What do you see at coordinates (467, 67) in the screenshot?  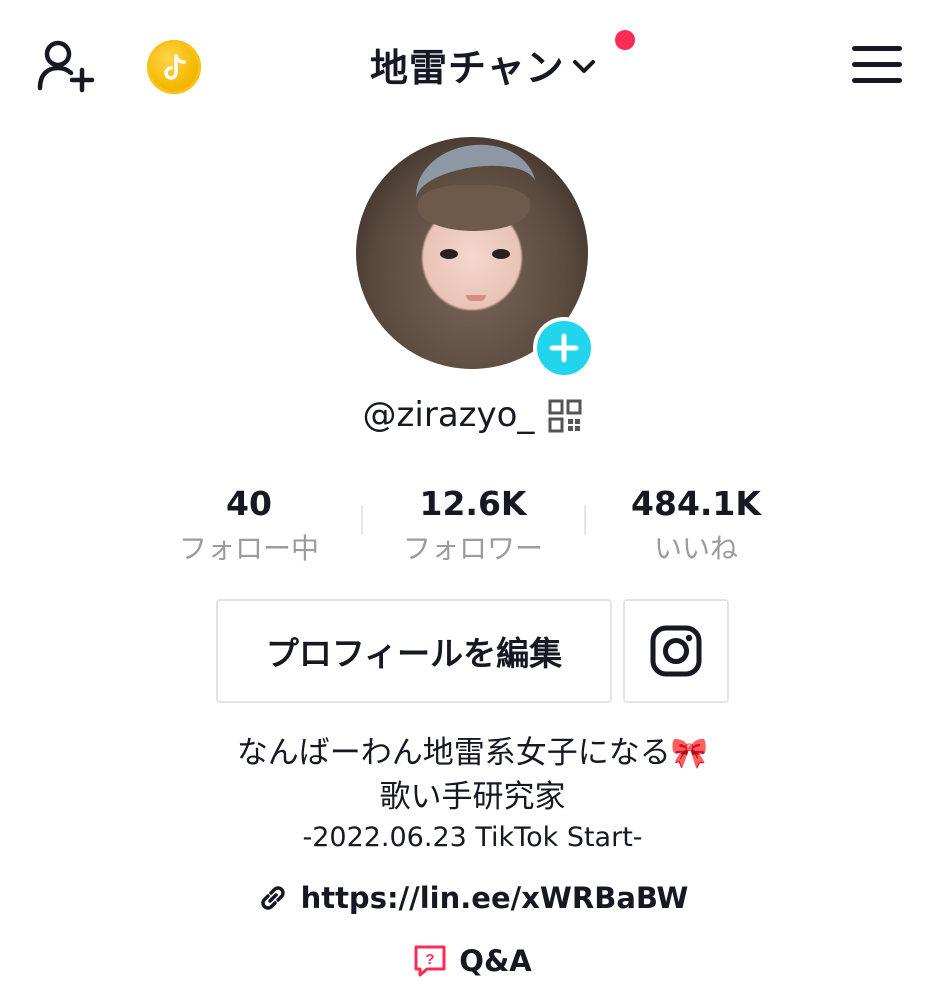 I see `page-title: 地雷チャン` at bounding box center [467, 67].